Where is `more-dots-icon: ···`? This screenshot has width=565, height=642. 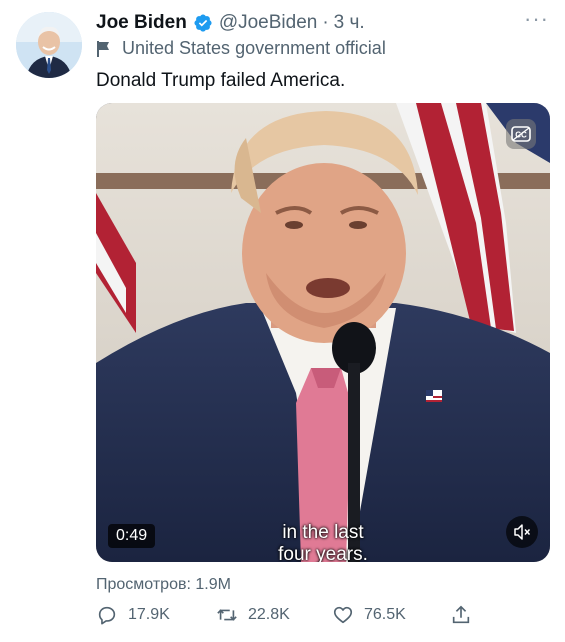 more-dots-icon: ··· is located at coordinates (536, 19).